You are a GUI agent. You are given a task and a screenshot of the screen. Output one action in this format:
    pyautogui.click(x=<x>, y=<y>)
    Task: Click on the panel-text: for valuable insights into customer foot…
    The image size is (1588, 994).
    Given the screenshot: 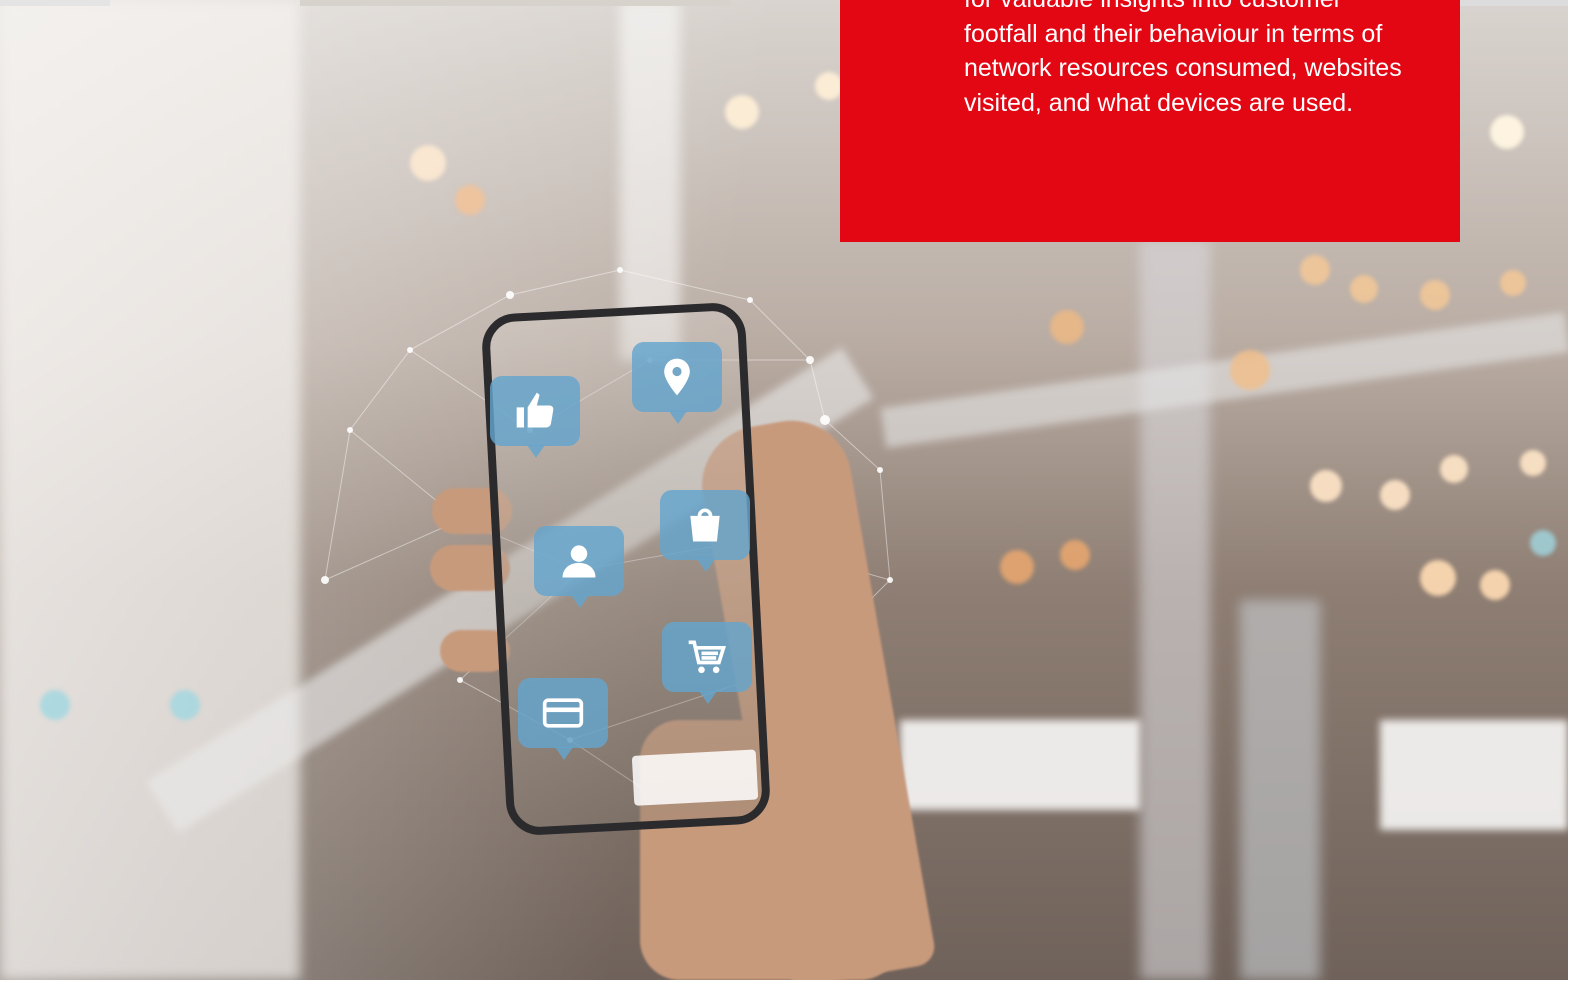 What is the action you would take?
    pyautogui.click(x=1183, y=58)
    